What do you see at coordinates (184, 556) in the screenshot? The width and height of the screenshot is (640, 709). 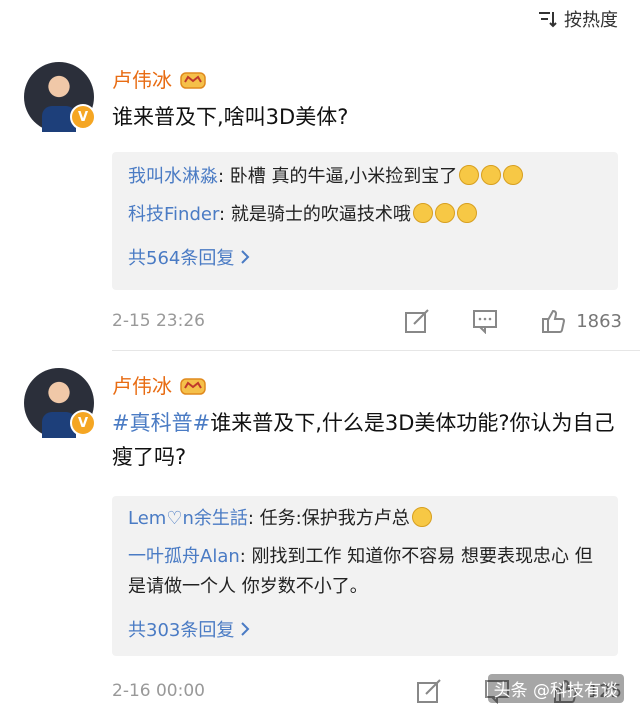 I see `reply-author: 一叶孤舟Alan` at bounding box center [184, 556].